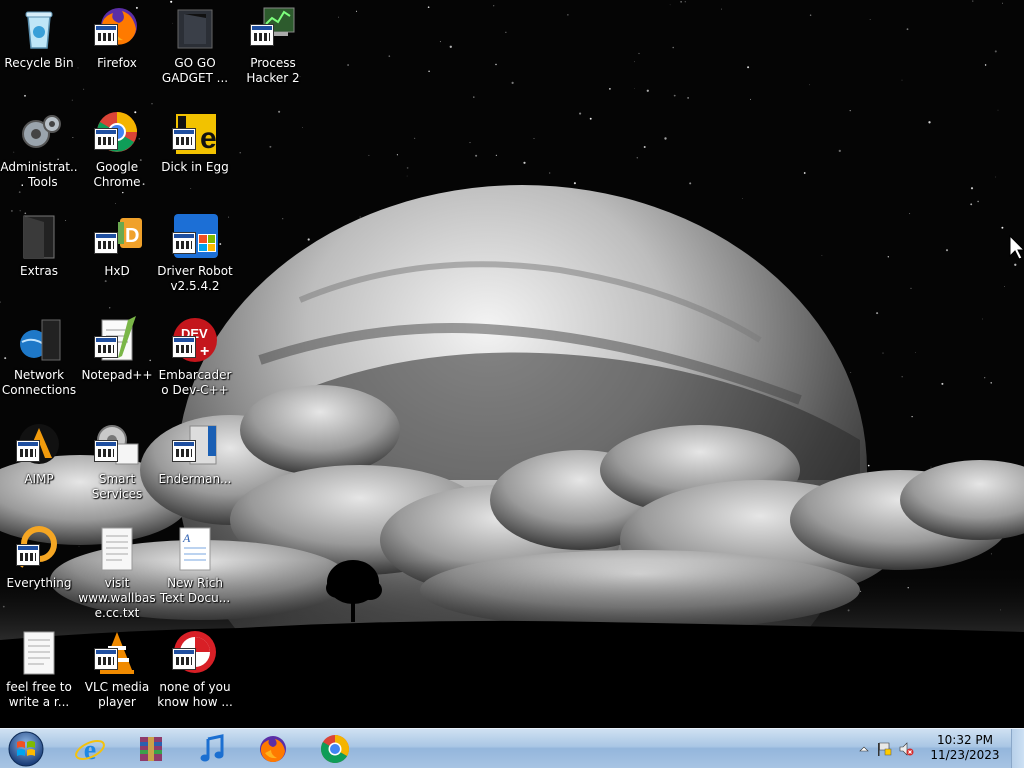  I want to click on taskbar: e 10:32 PM 11/23/2023, so click(512, 748).